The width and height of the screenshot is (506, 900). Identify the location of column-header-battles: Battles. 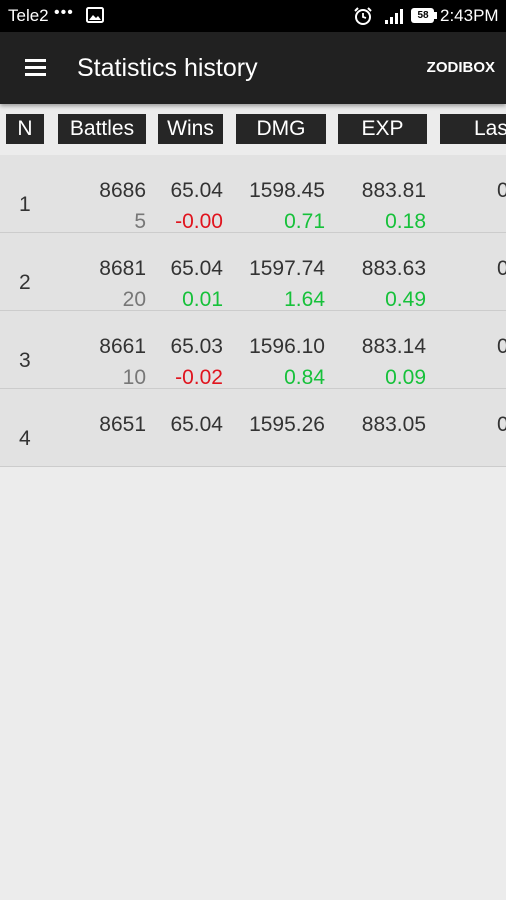
(102, 129).